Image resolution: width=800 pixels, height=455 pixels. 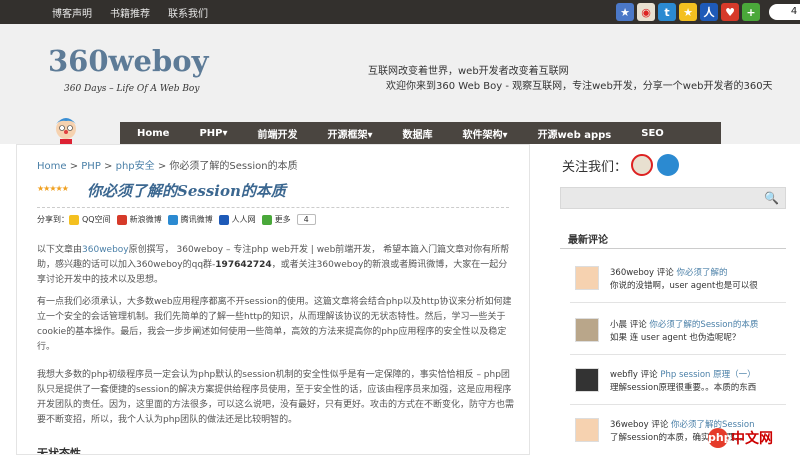 I want to click on watermark-logo: php, so click(x=720, y=438).